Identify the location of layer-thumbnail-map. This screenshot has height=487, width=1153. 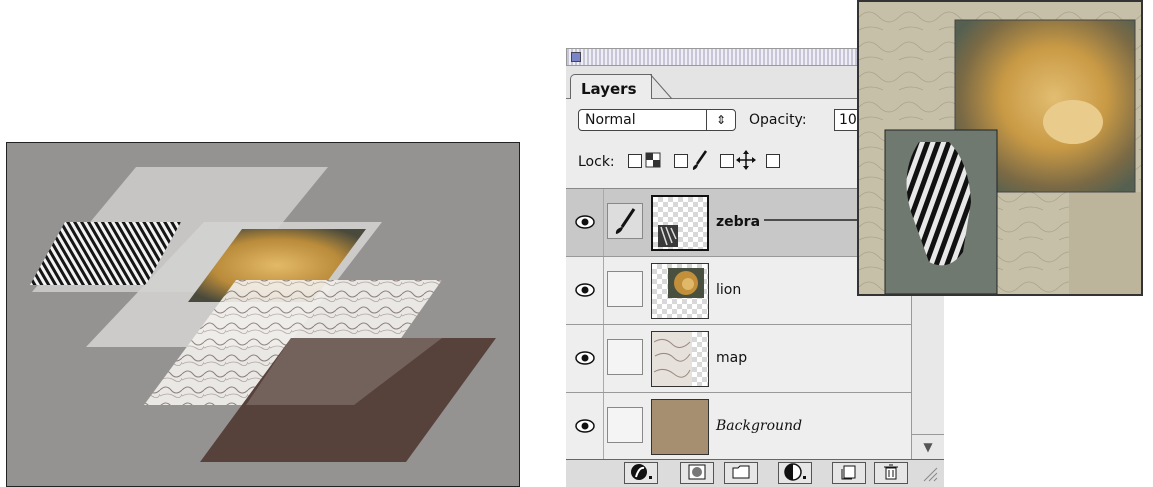
(680, 359).